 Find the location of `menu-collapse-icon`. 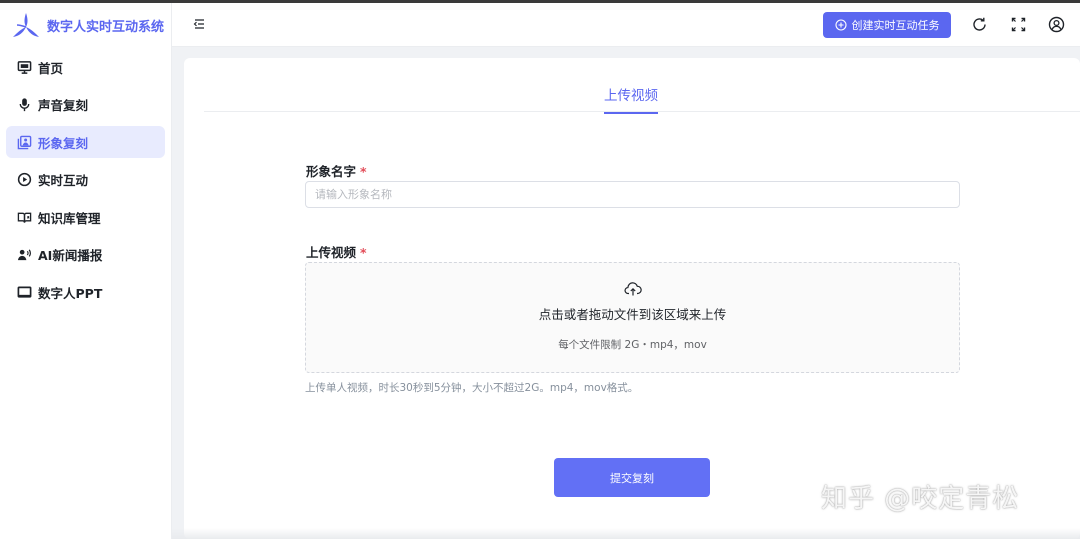

menu-collapse-icon is located at coordinates (199, 24).